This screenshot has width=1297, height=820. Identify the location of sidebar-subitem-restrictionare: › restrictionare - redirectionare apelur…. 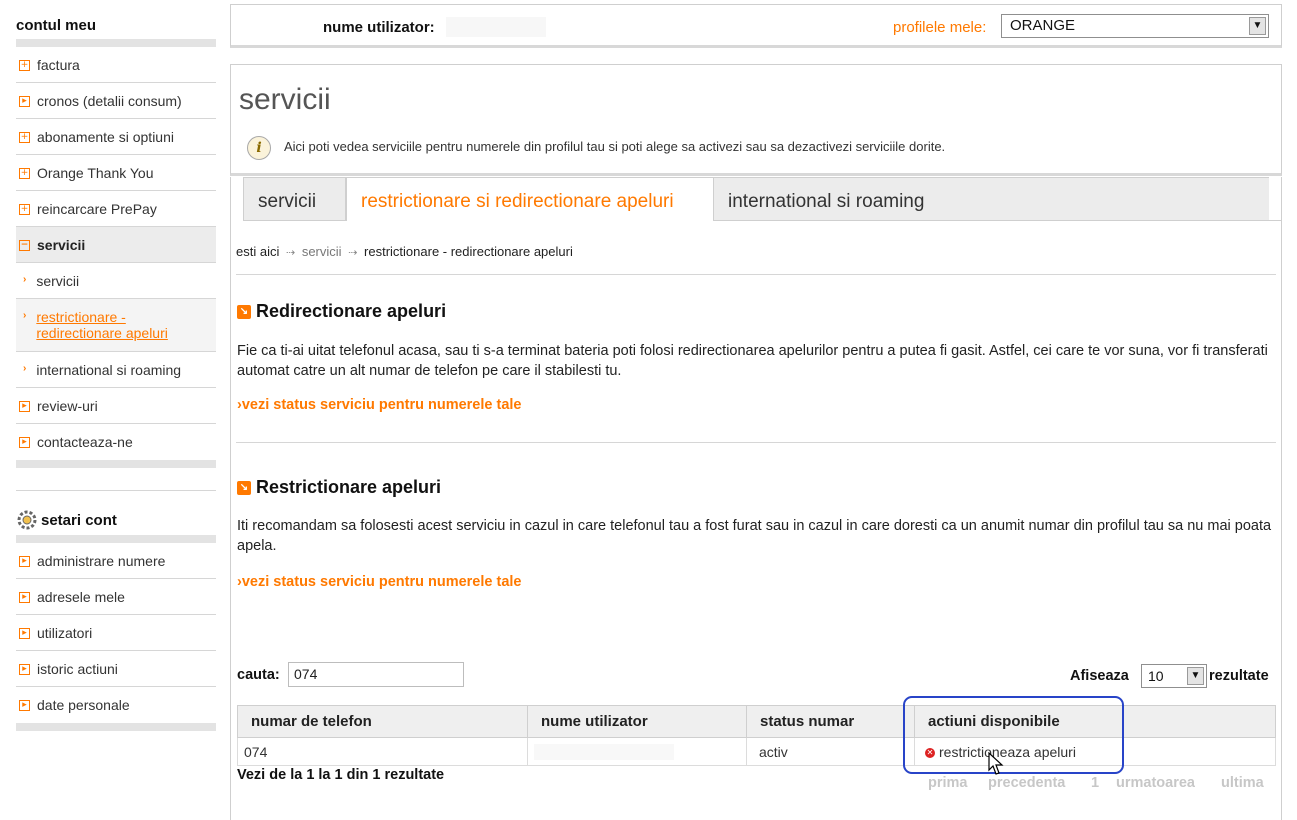
(116, 325).